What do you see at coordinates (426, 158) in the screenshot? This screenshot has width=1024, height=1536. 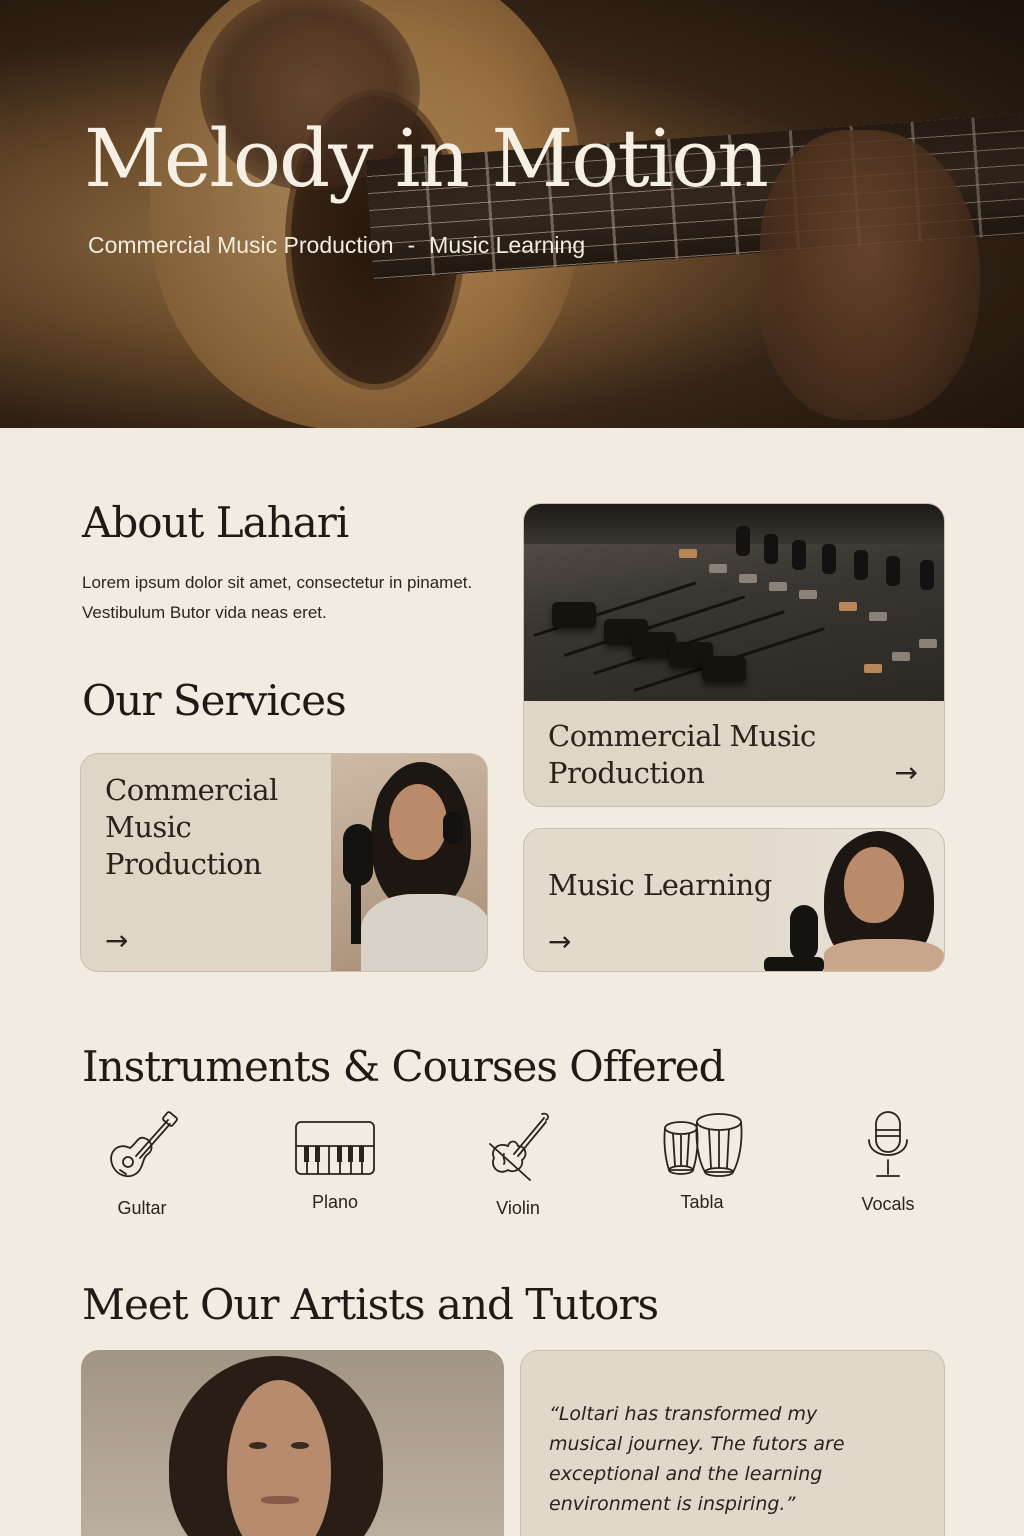 I see `hero-title: Melody in Motion` at bounding box center [426, 158].